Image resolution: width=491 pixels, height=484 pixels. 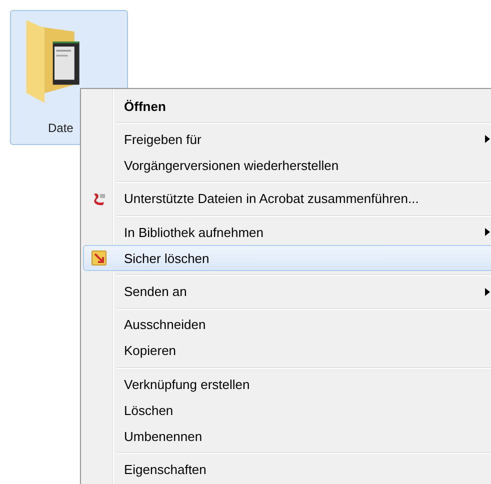 What do you see at coordinates (287, 436) in the screenshot?
I see `menu-item: Umbenennen` at bounding box center [287, 436].